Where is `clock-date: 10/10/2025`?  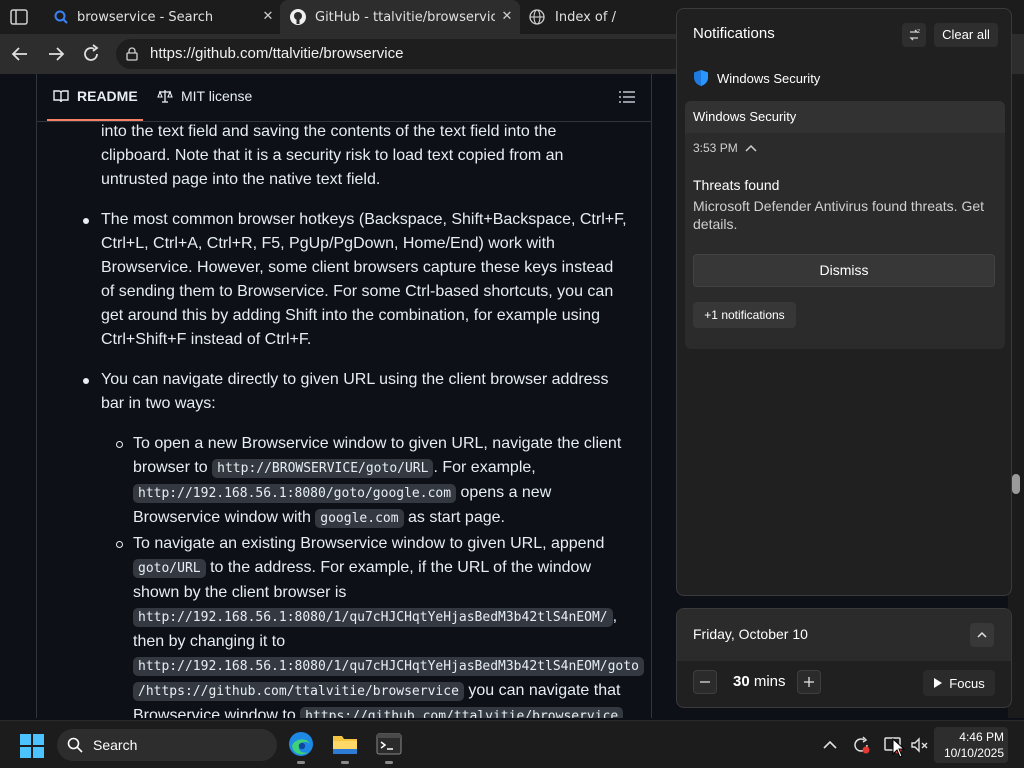 clock-date: 10/10/2025 is located at coordinates (973, 753).